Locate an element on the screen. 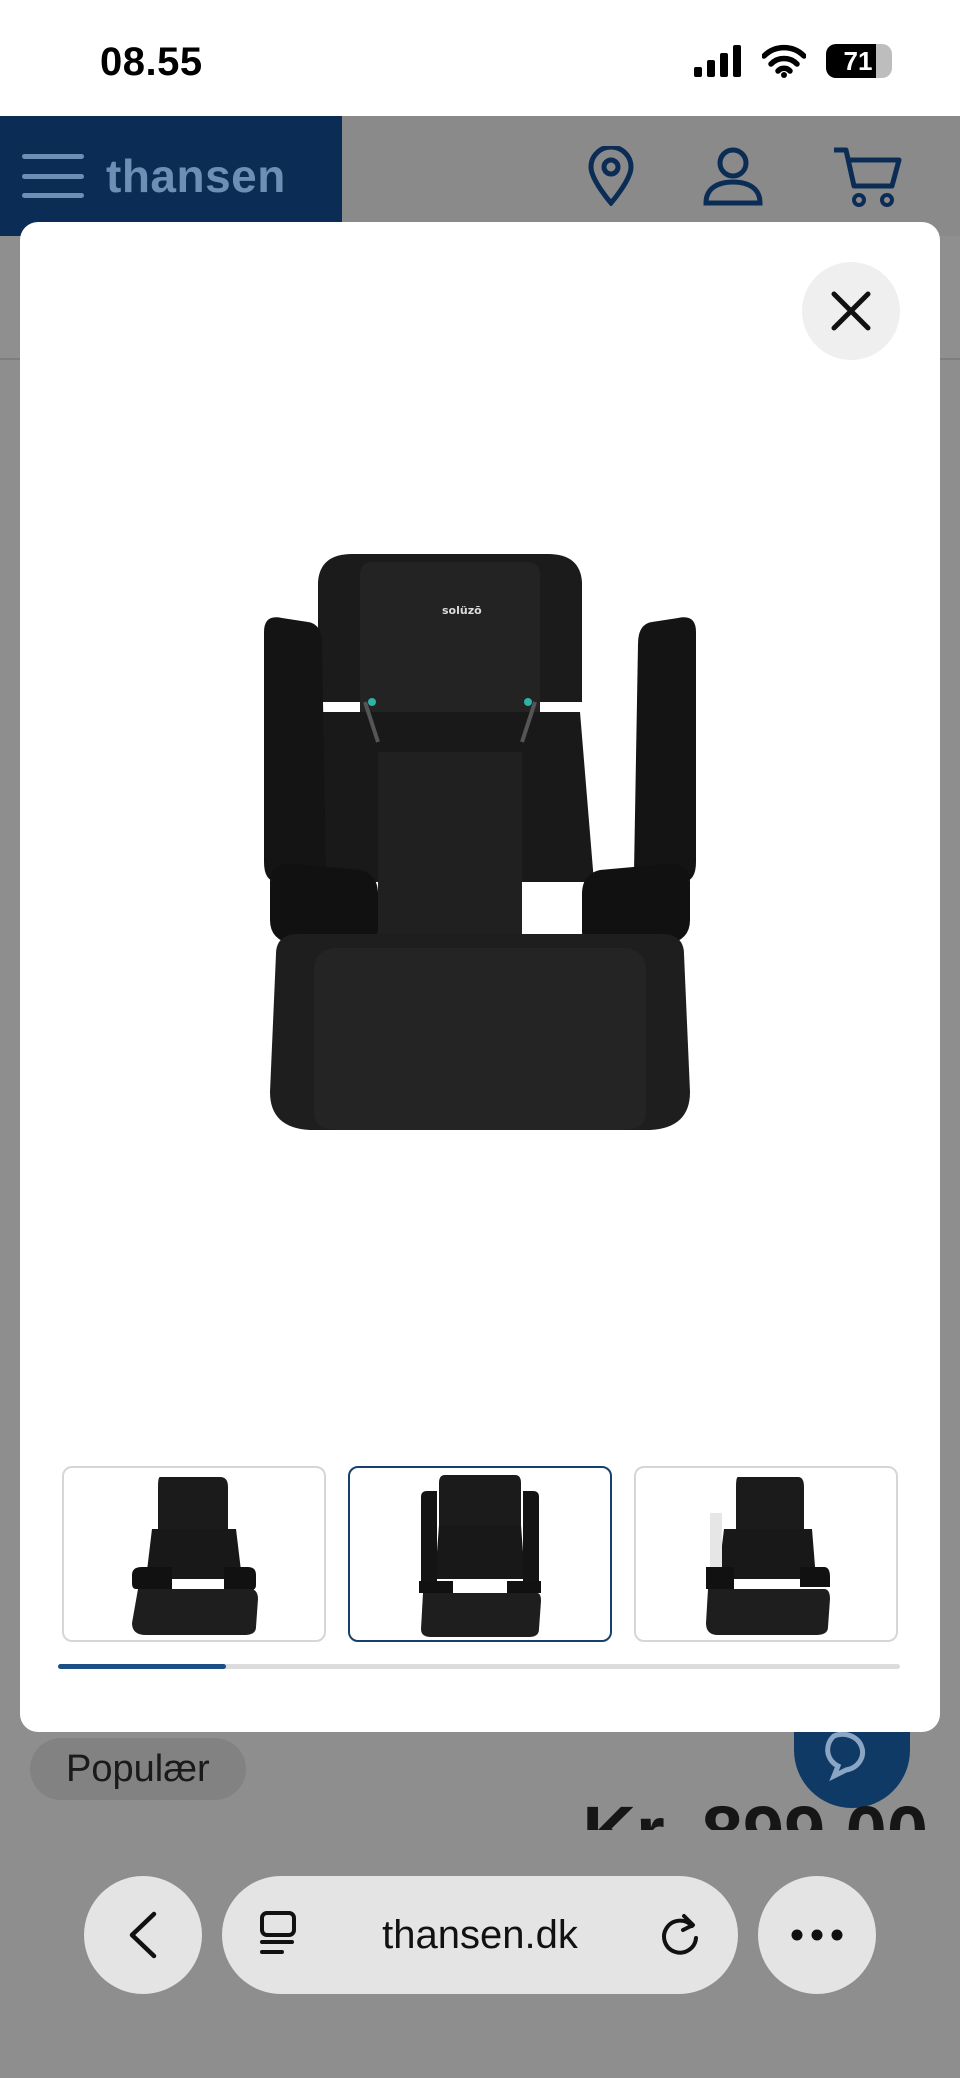  close-button is located at coordinates (851, 311).